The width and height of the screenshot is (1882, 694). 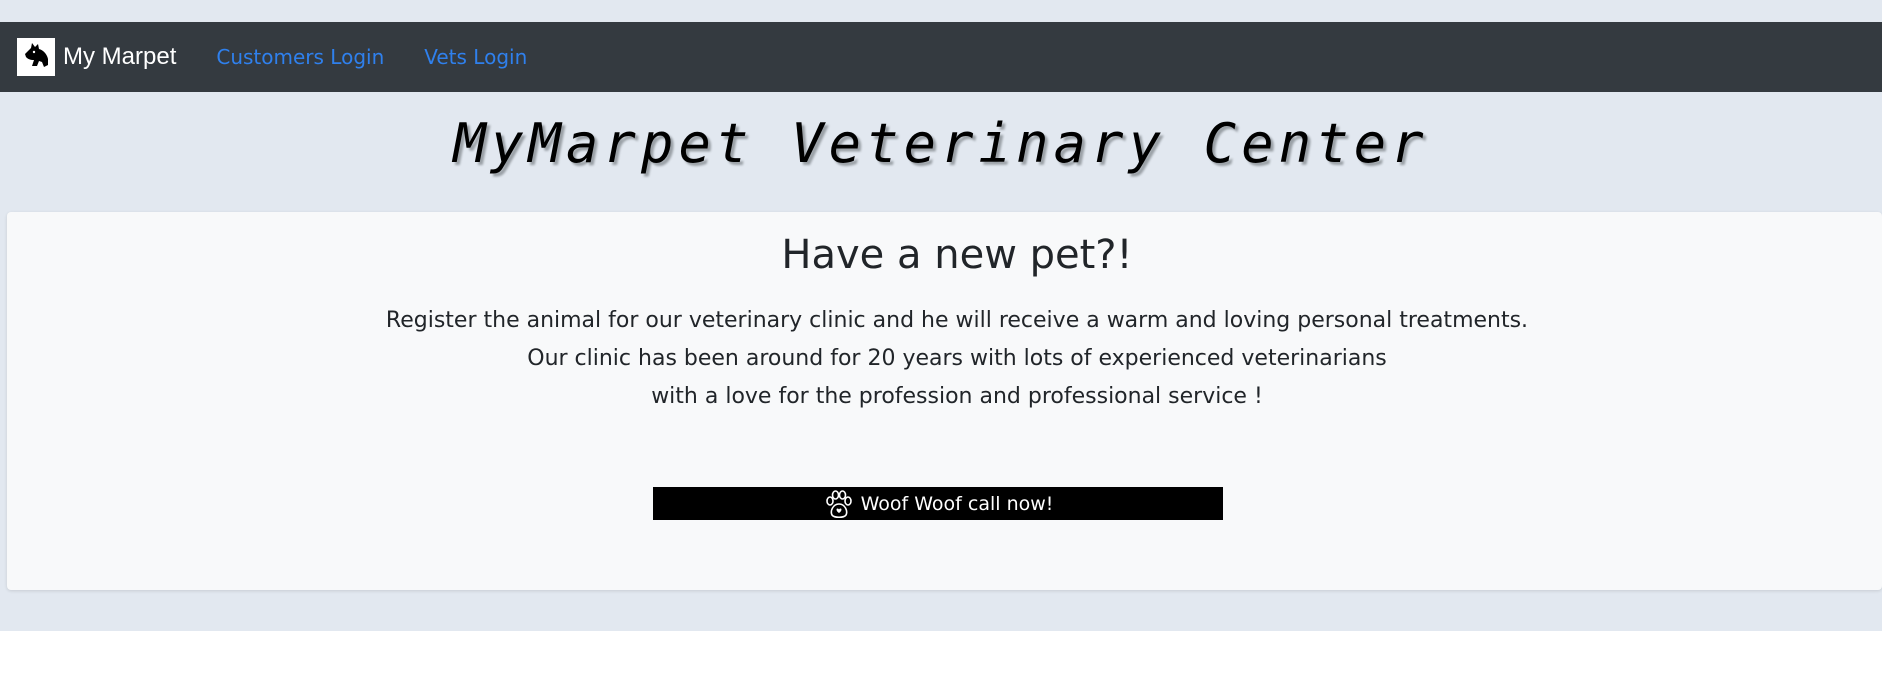 I want to click on paw-icon, so click(x=839, y=504).